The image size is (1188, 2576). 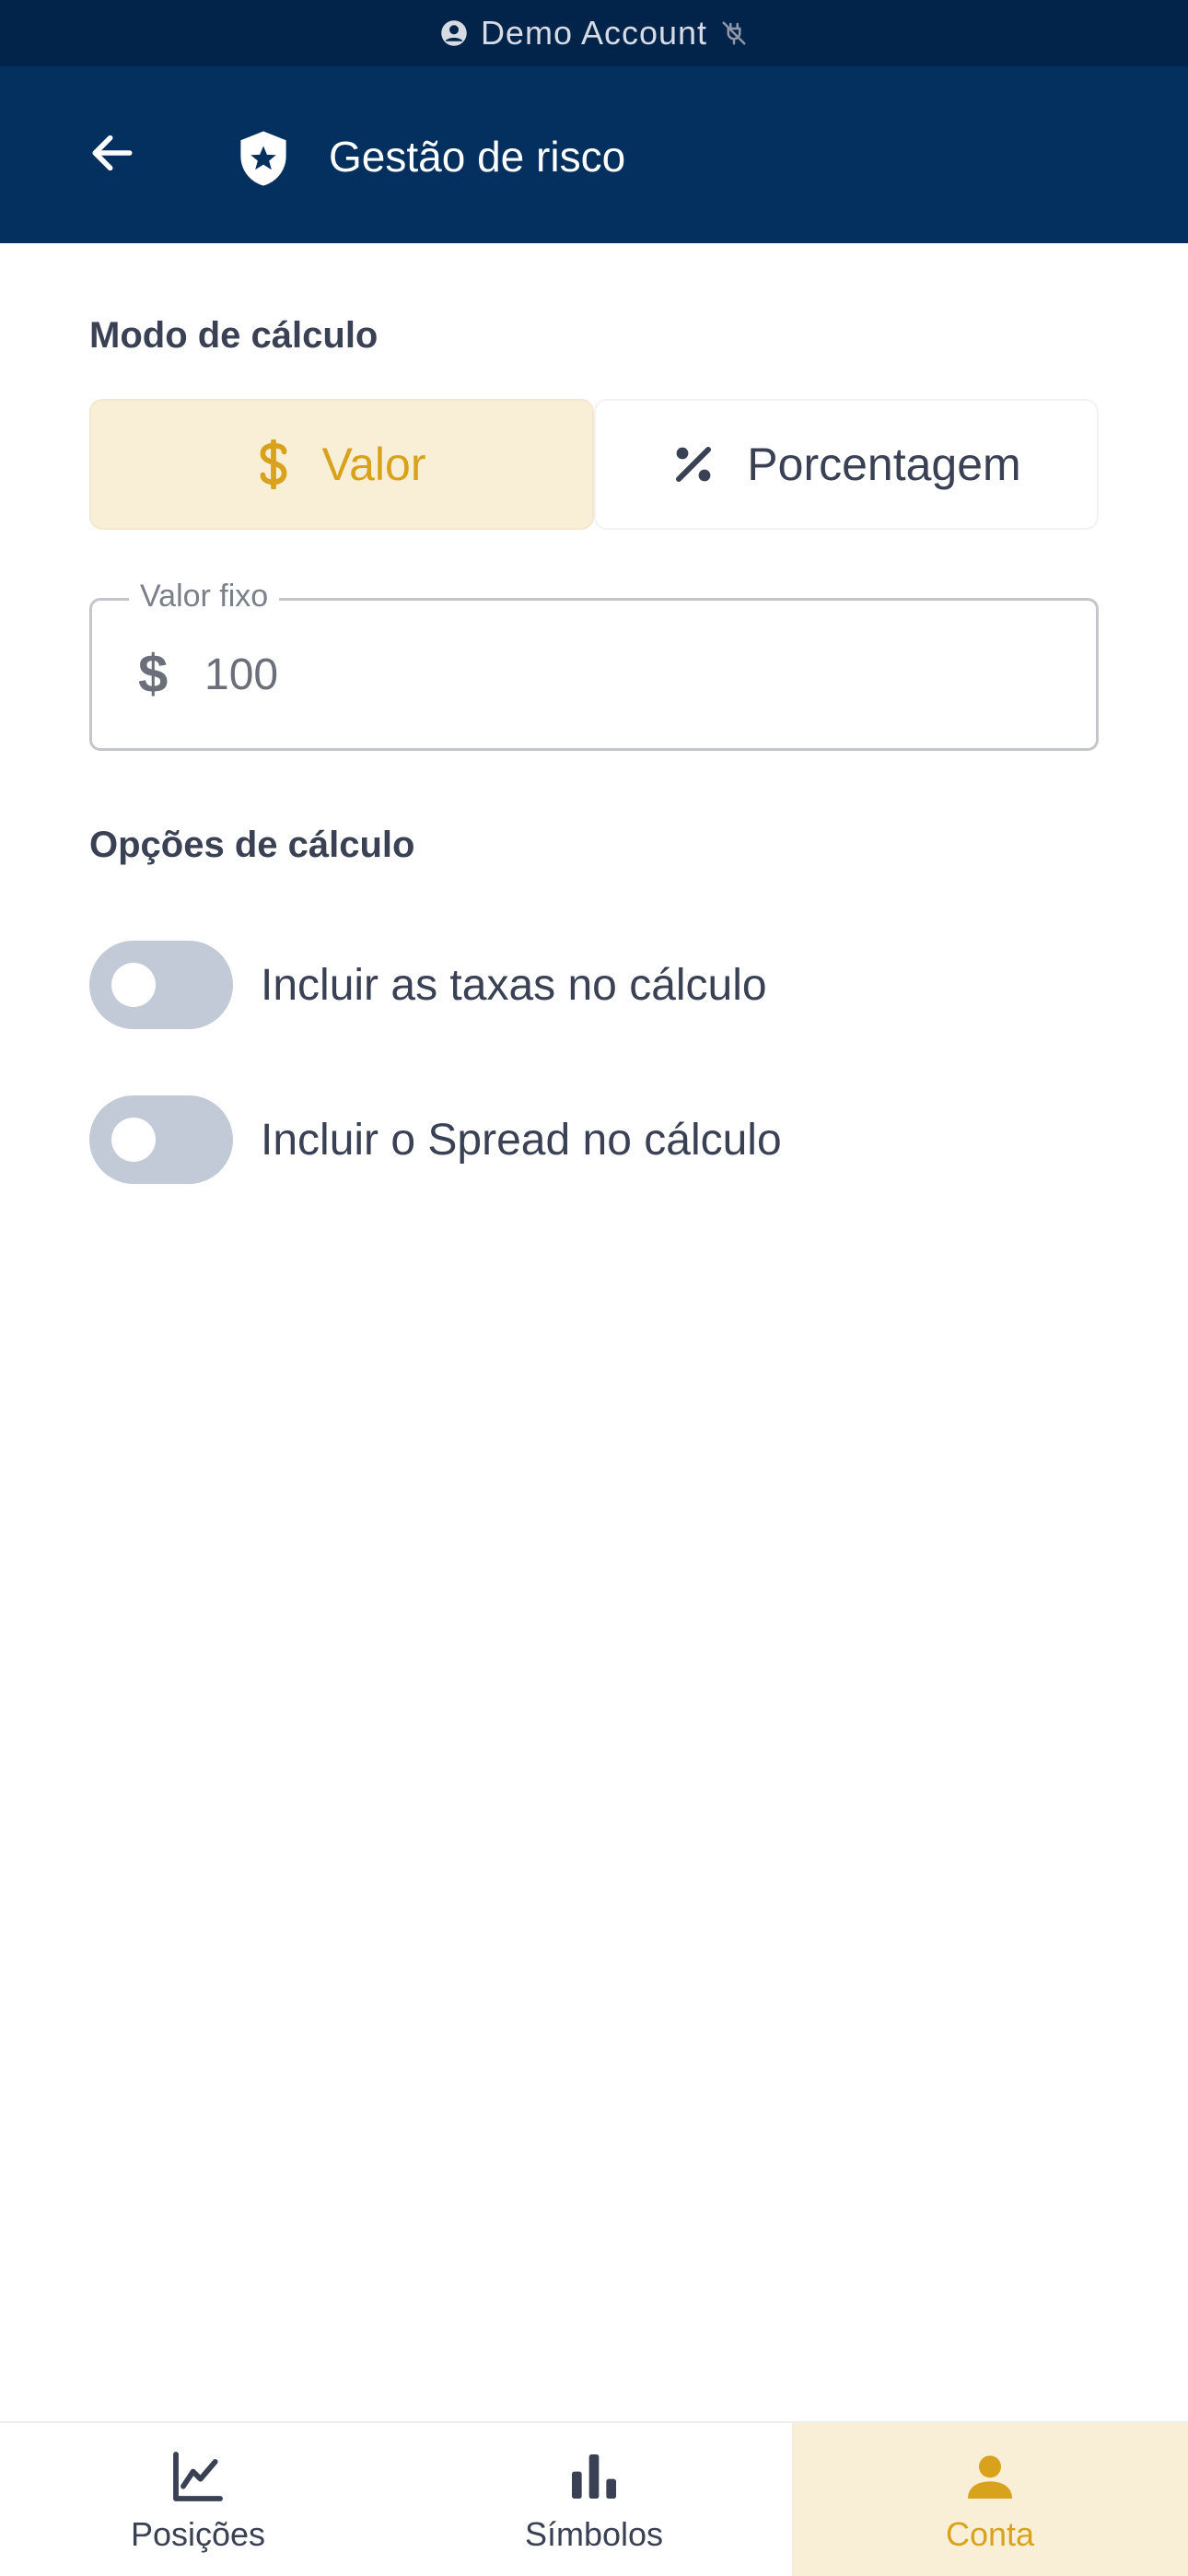 I want to click on fixed-value-legend: Valor fixo, so click(x=204, y=597).